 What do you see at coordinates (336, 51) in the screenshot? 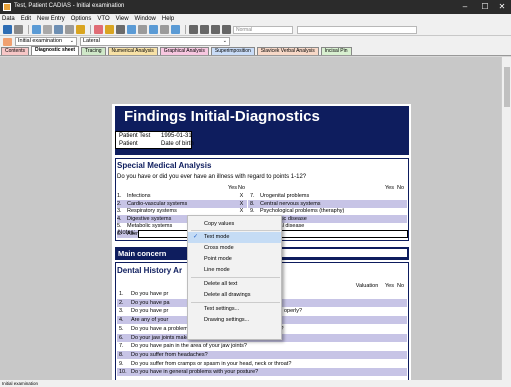
I see `tab-incisal-pin: Incisal Pin` at bounding box center [336, 51].